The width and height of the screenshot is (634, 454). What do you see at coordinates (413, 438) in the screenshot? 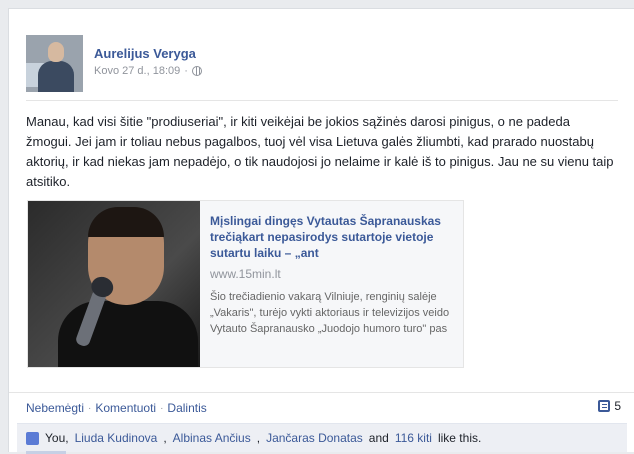
I see `likes-others-link: 116 kiti` at bounding box center [413, 438].